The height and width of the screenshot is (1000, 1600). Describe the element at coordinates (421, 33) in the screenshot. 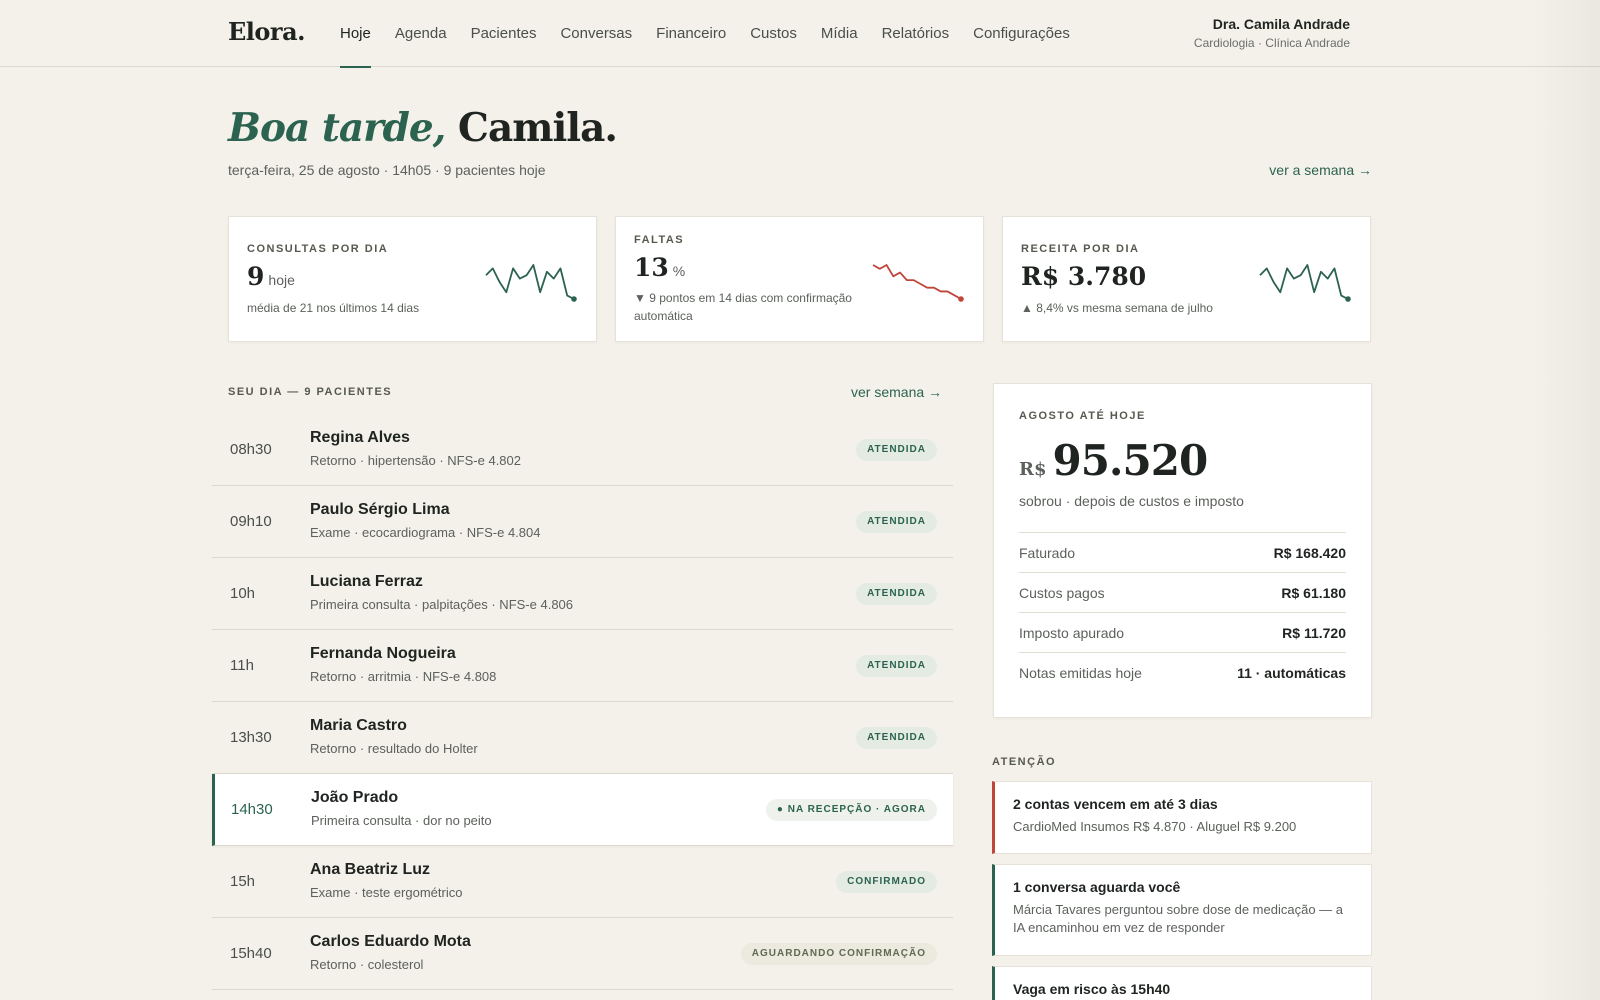

I see `nav-item-agenda: Agenda` at that location.